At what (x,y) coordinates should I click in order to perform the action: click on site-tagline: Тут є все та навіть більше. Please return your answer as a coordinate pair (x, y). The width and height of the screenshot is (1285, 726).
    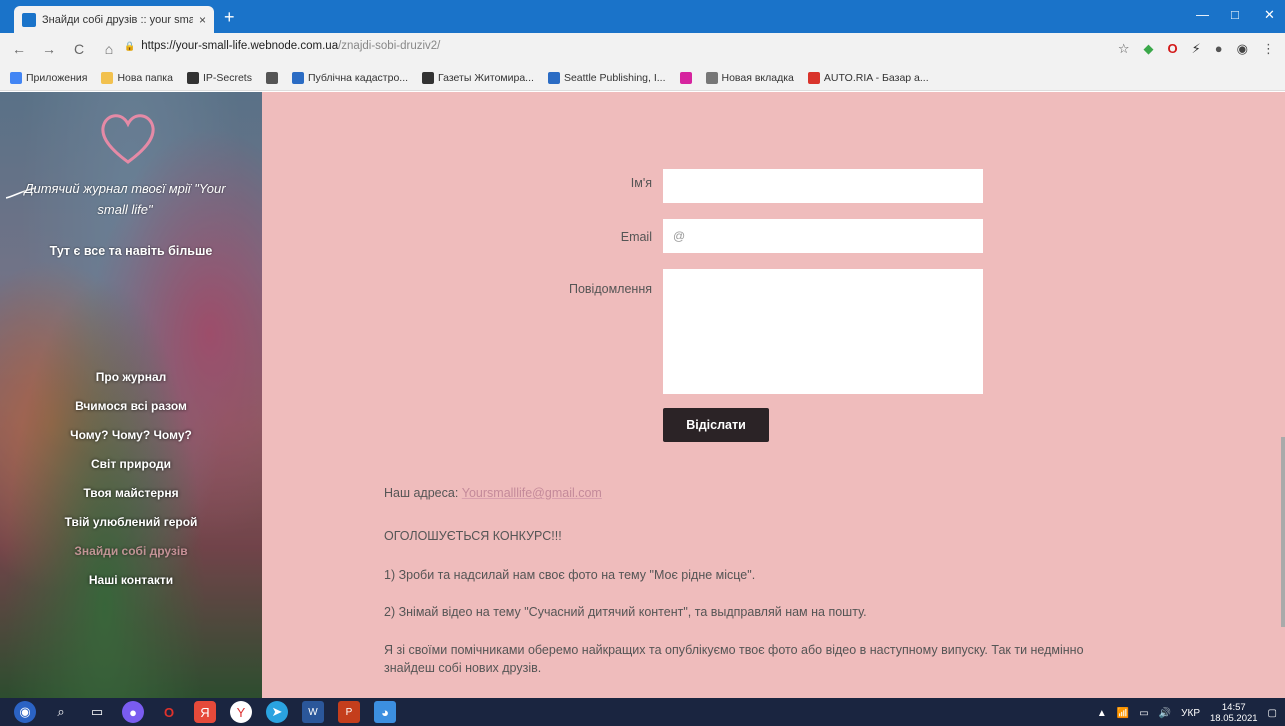
    Looking at the image, I should click on (131, 251).